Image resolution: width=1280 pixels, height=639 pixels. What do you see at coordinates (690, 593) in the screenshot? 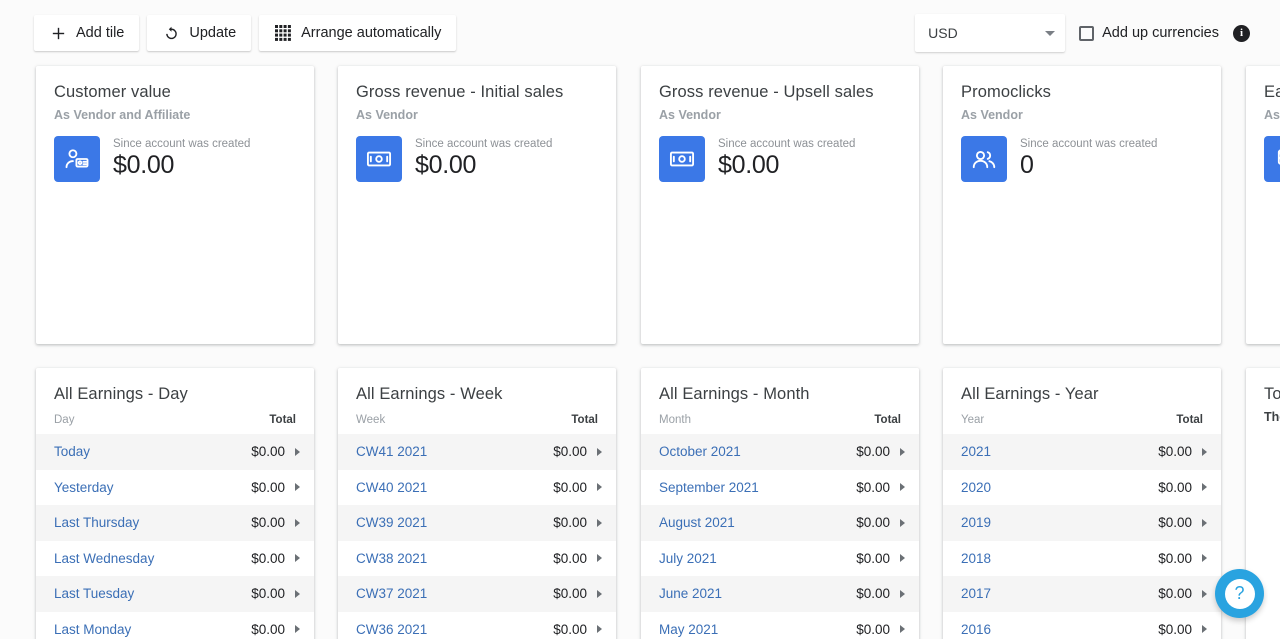
I see `row-label: June 2021` at bounding box center [690, 593].